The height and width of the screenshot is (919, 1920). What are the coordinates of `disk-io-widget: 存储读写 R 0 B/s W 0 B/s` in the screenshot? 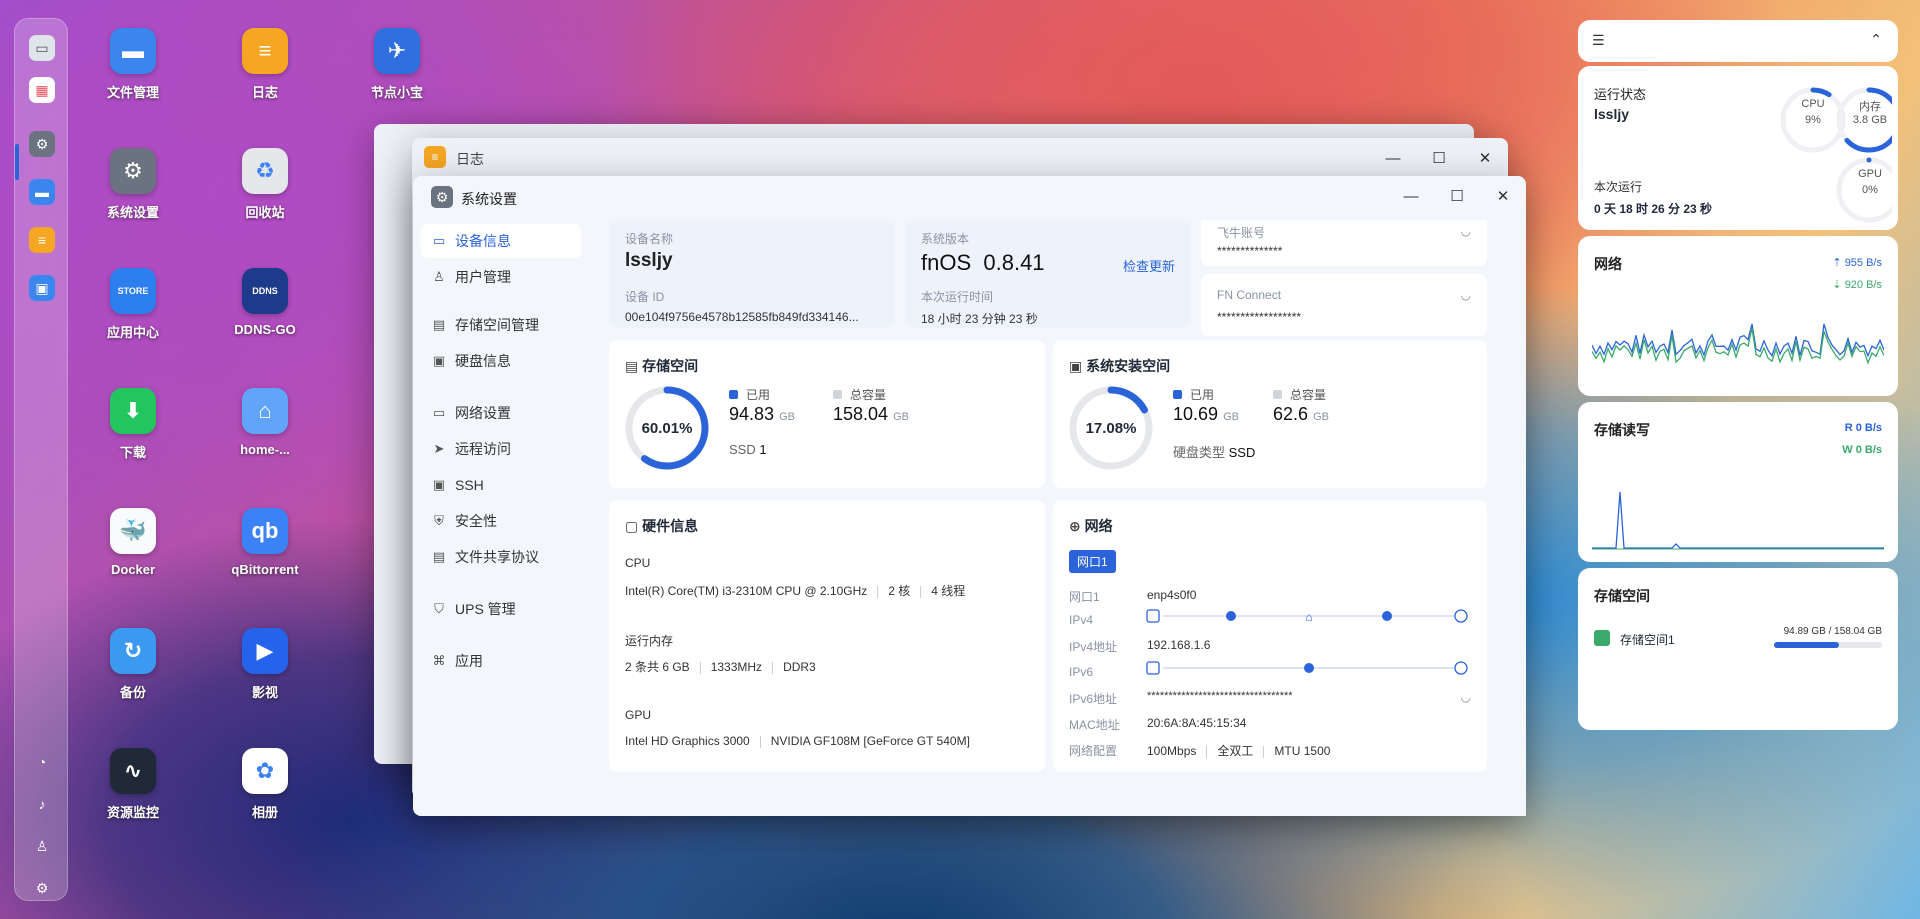 It's located at (1738, 482).